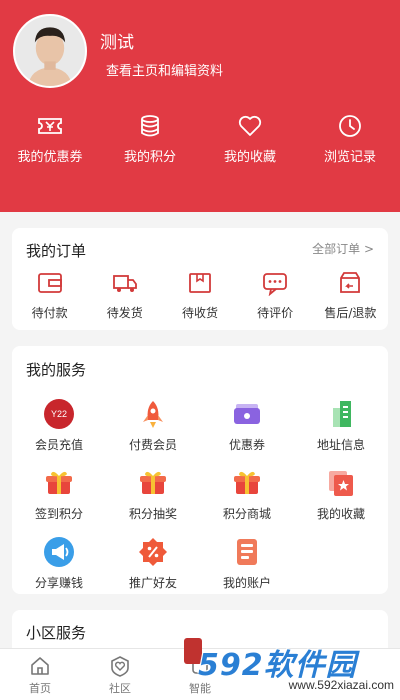 This screenshot has width=400, height=700. Describe the element at coordinates (56, 370) in the screenshot. I see `services-title: 我的服务` at that location.